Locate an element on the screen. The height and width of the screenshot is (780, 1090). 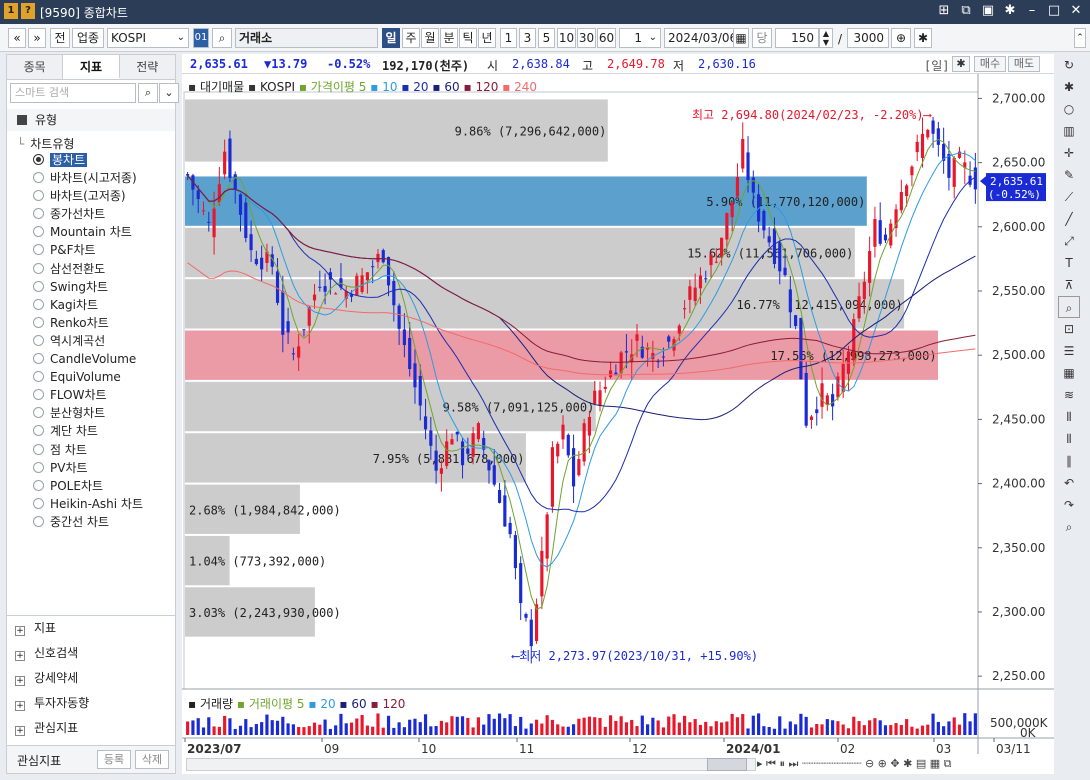
zoom-out-icon: ⊖ is located at coordinates (869, 763).